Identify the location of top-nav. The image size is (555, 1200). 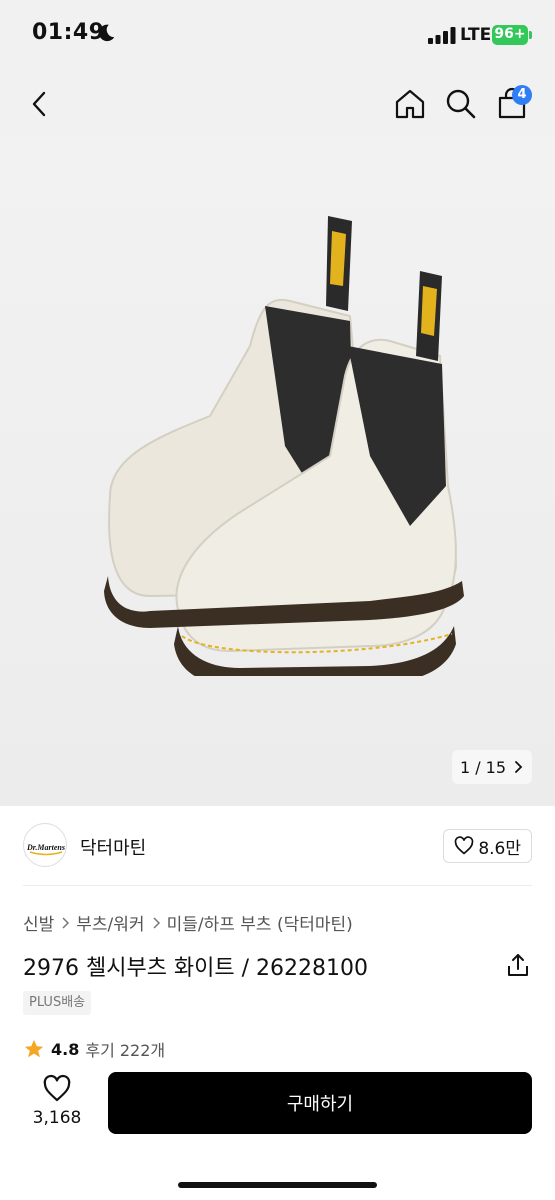
(277, 104).